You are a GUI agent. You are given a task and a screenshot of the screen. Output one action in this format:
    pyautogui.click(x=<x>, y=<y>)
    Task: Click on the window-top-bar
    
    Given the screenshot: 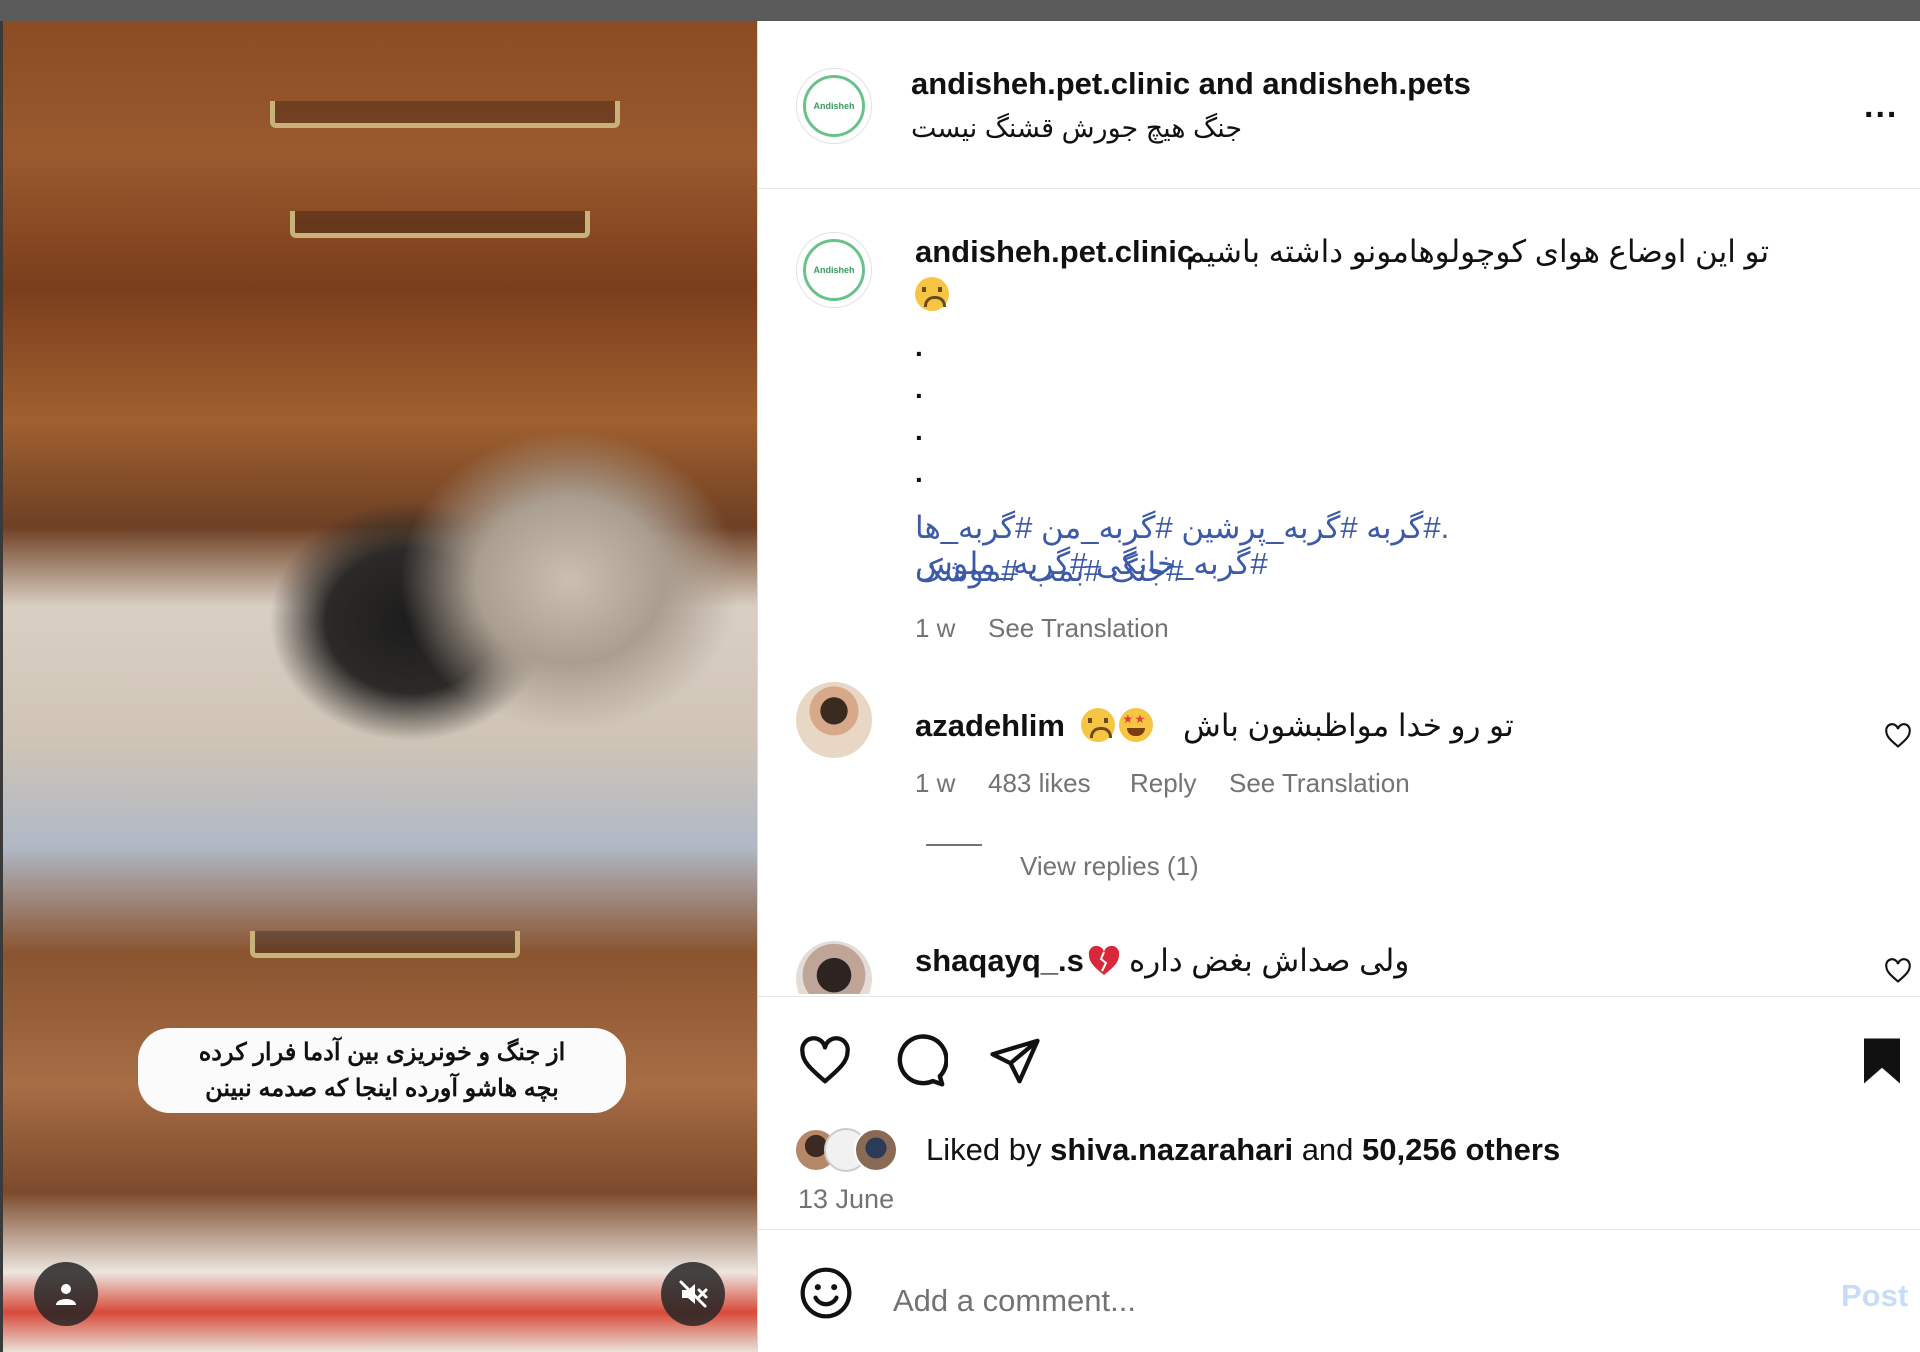 What is the action you would take?
    pyautogui.click(x=960, y=10)
    